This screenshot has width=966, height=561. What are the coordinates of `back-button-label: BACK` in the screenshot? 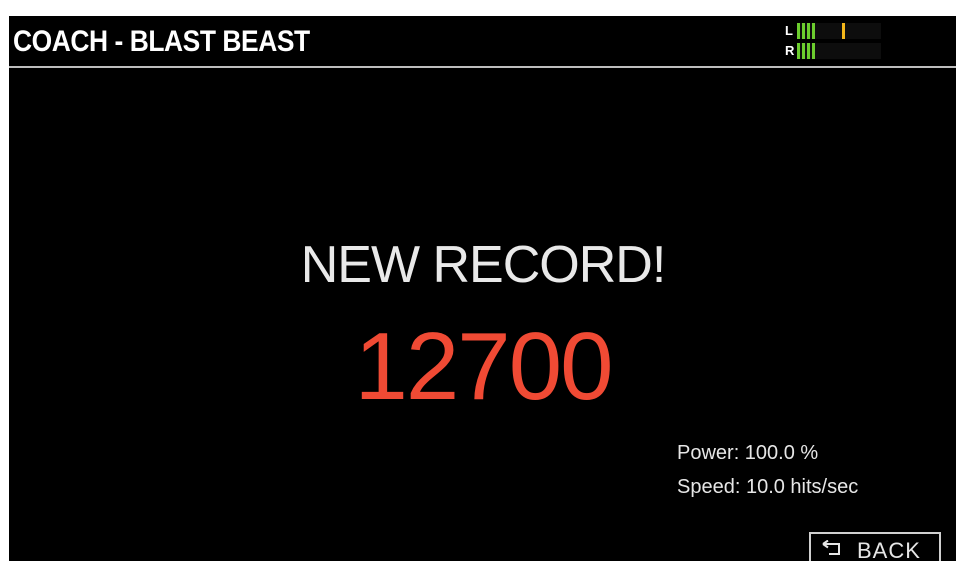 It's located at (889, 549).